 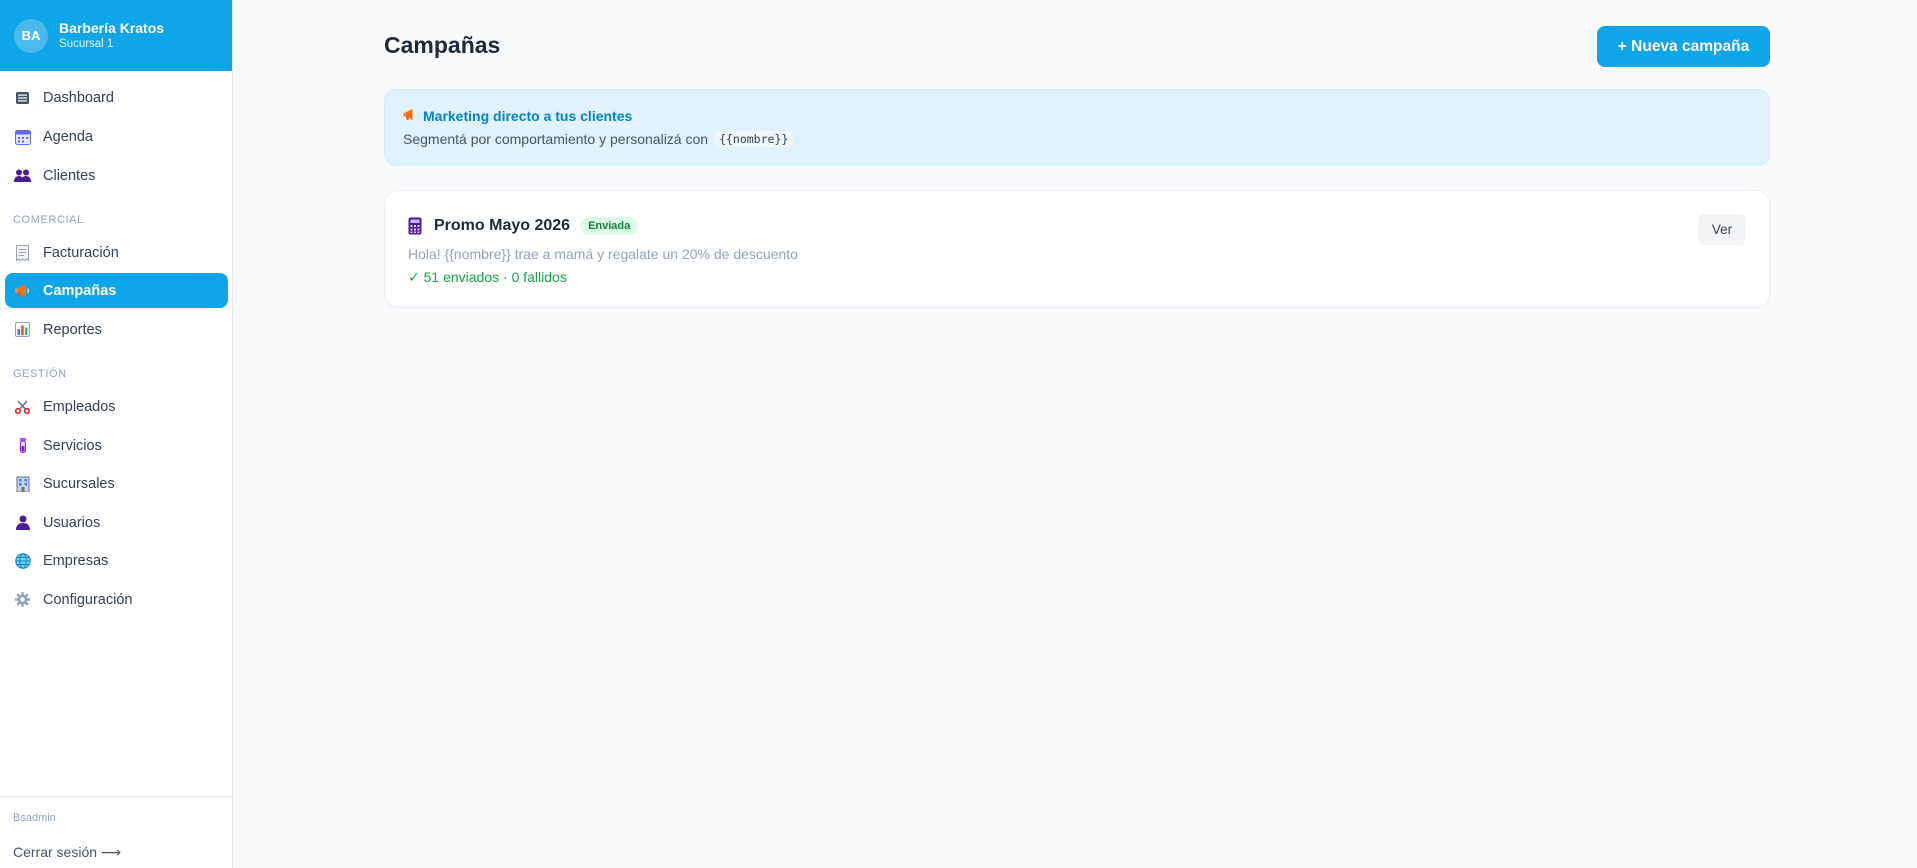 What do you see at coordinates (754, 139) in the screenshot?
I see `placeholder-token: {{nombre}}` at bounding box center [754, 139].